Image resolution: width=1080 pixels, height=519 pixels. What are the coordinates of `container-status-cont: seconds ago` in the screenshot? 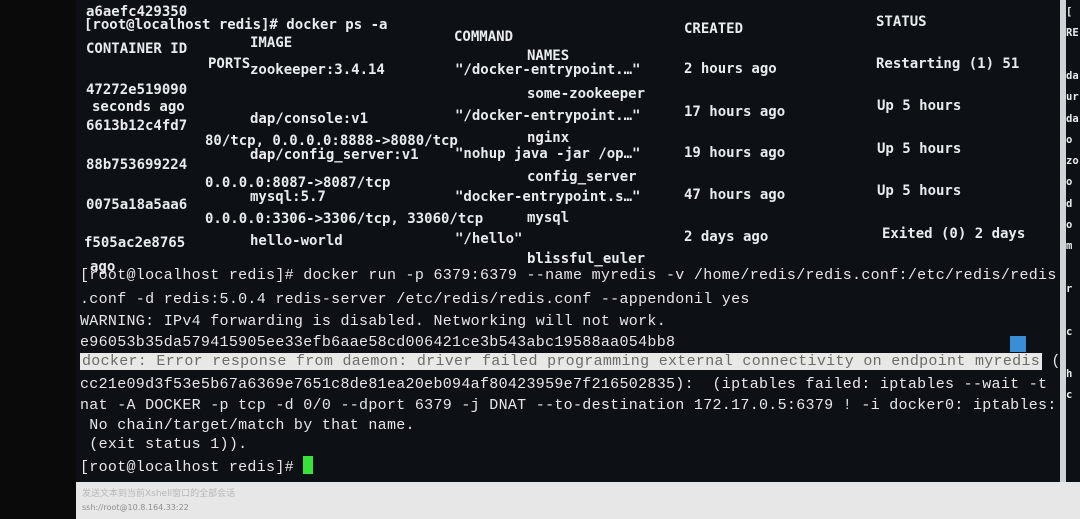 It's located at (138, 107).